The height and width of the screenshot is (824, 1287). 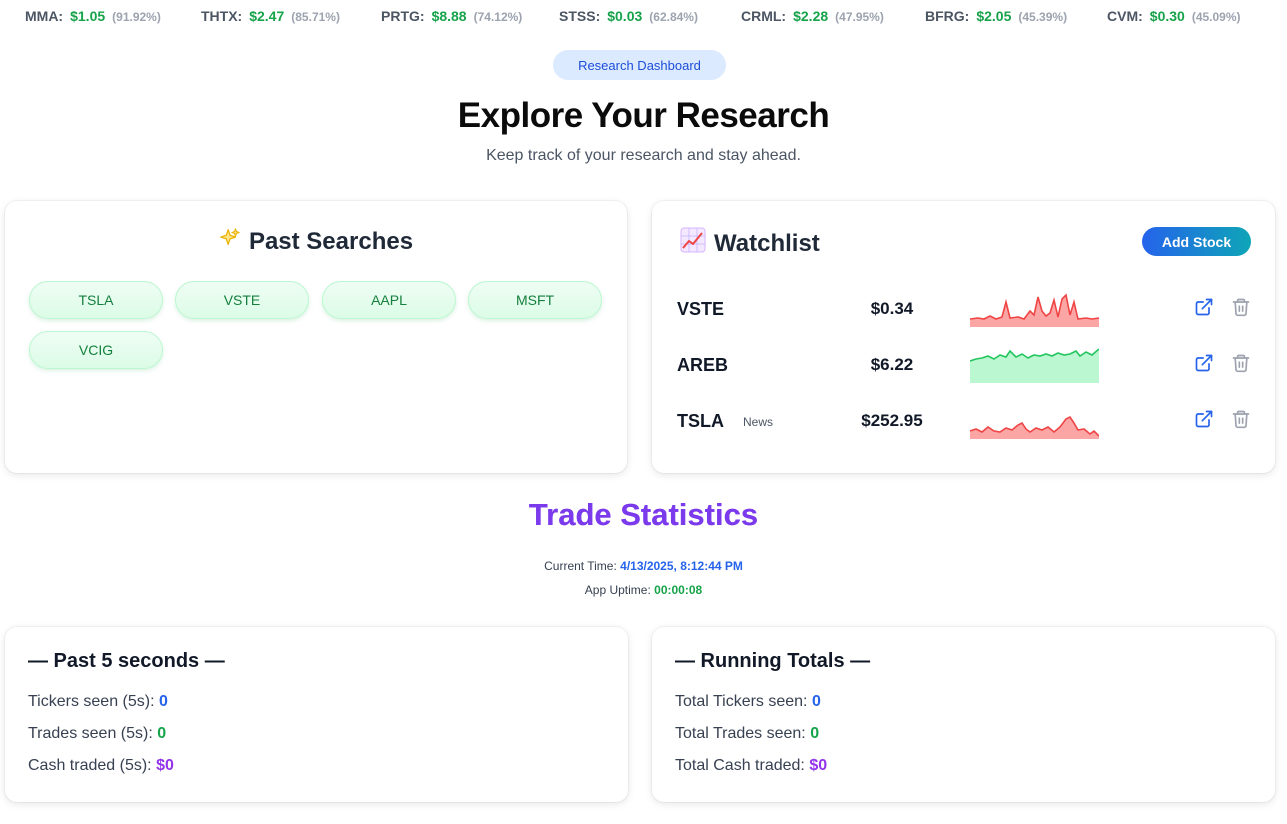 I want to click on research-dashboard-badge: Research Dashboard, so click(x=639, y=65).